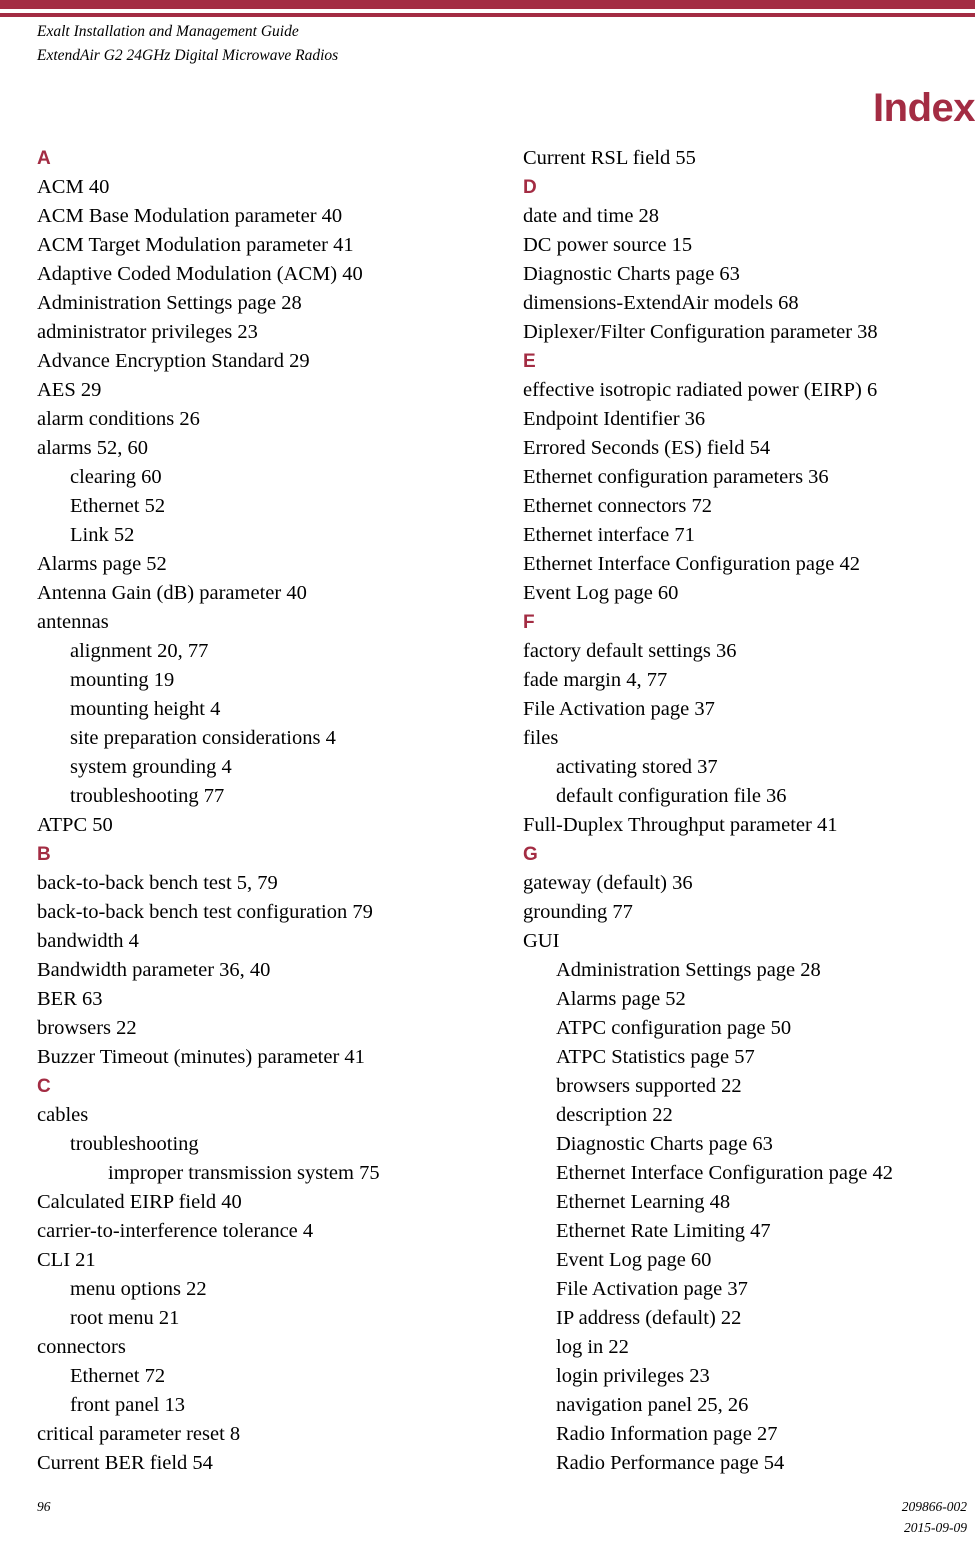 The image size is (975, 1565). What do you see at coordinates (63, 1115) in the screenshot?
I see `index-entry: cables` at bounding box center [63, 1115].